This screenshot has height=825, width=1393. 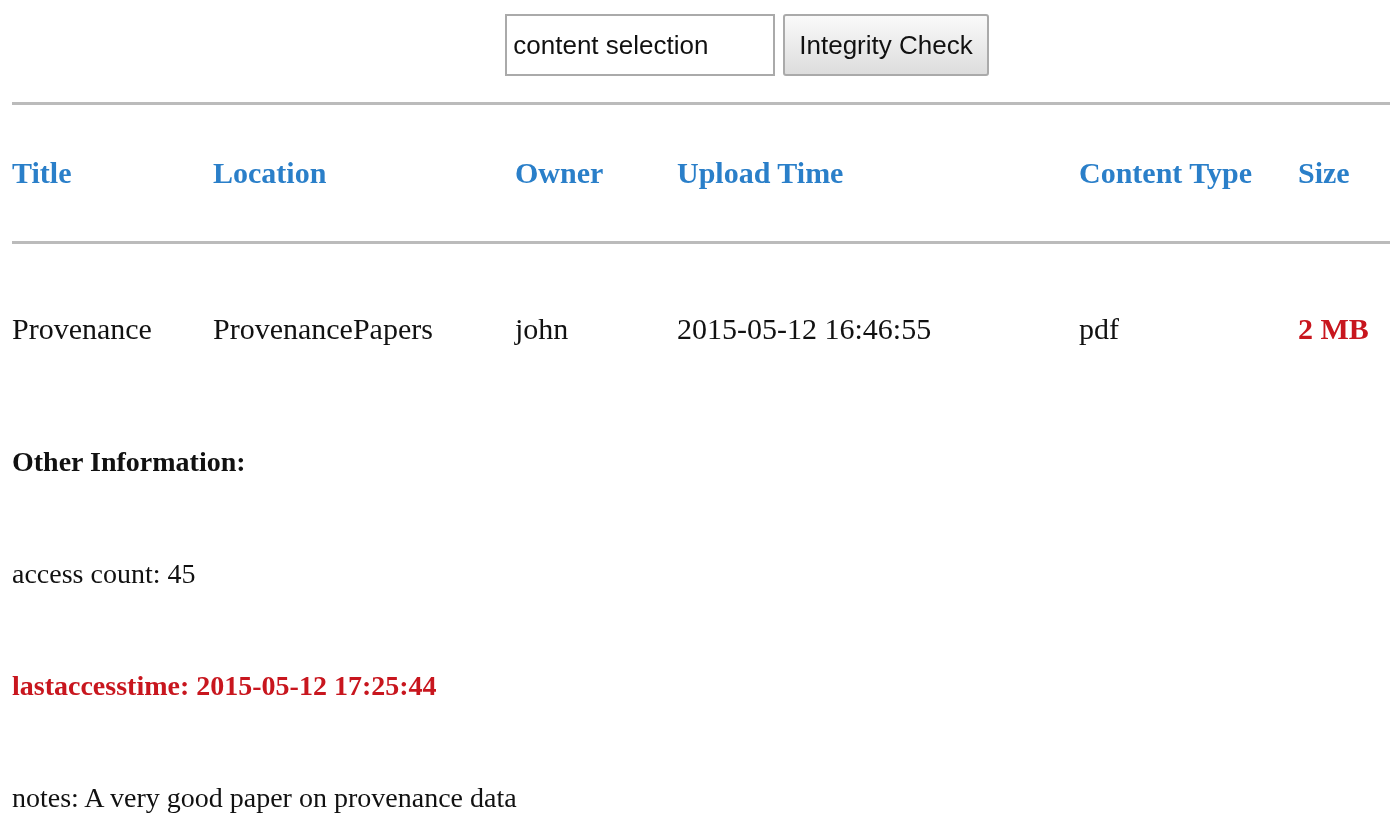 What do you see at coordinates (104, 574) in the screenshot?
I see `info-line: access count: 45` at bounding box center [104, 574].